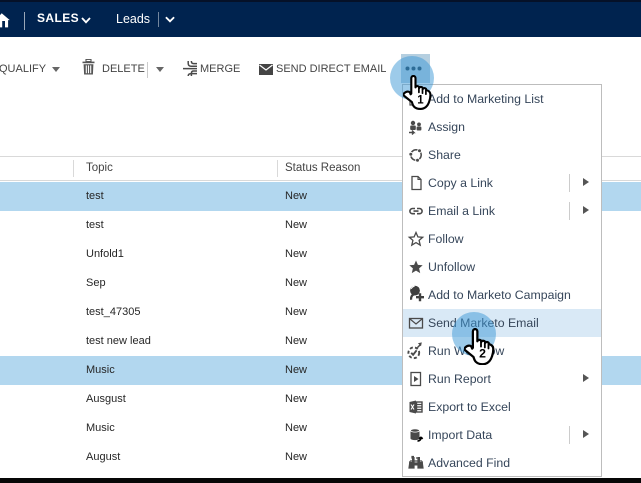 This screenshot has height=483, width=641. Describe the element at coordinates (482, 354) in the screenshot. I see `svg-text: 2` at that location.